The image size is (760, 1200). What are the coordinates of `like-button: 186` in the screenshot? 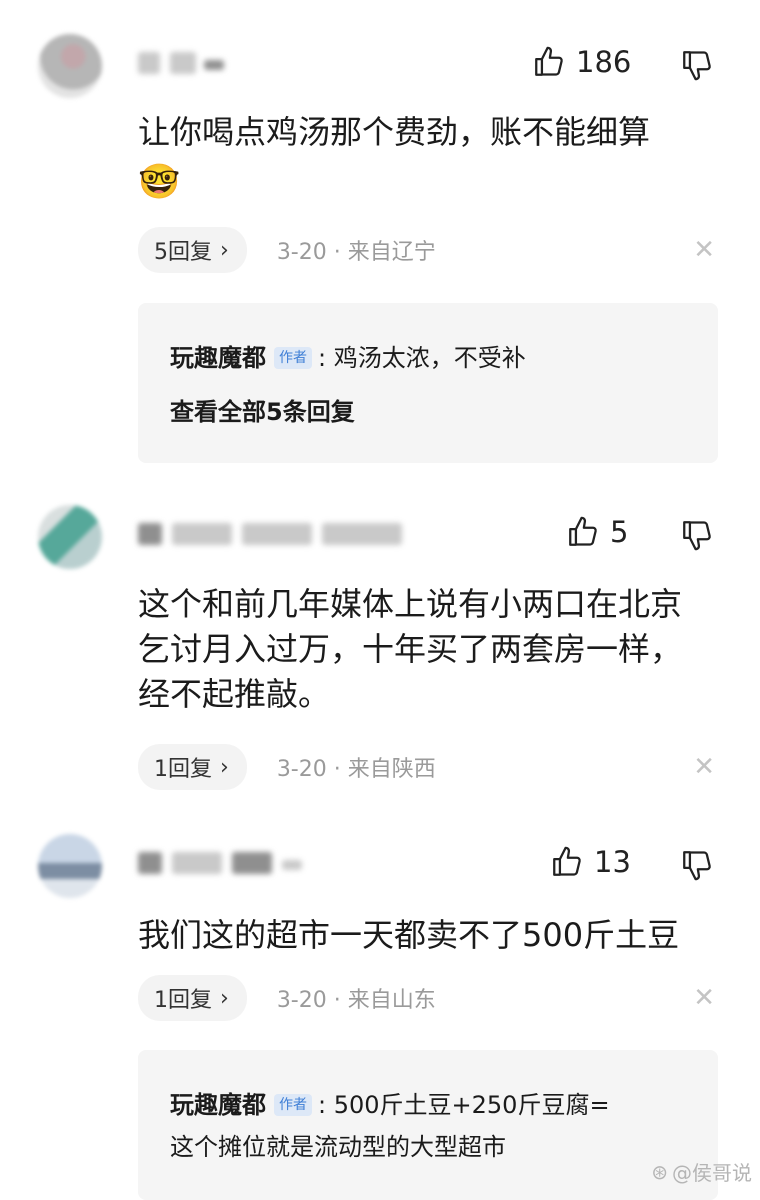 It's located at (581, 62).